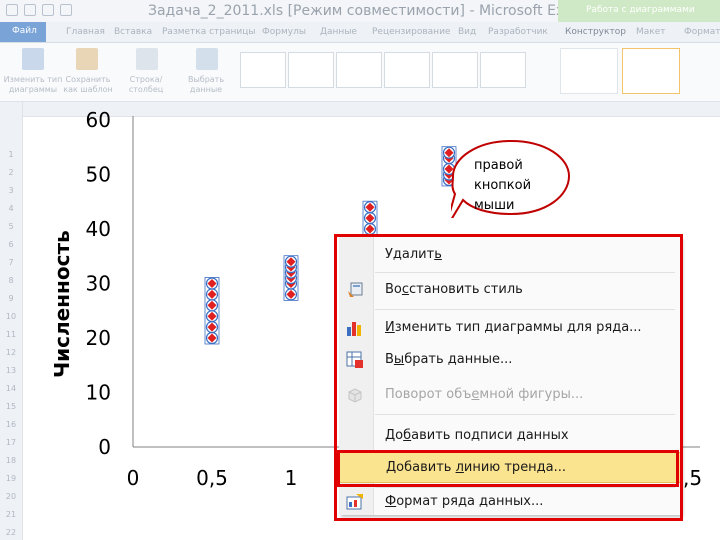 This screenshot has width=720, height=540. What do you see at coordinates (98, 393) in the screenshot?
I see `y-tick-label: 10` at bounding box center [98, 393].